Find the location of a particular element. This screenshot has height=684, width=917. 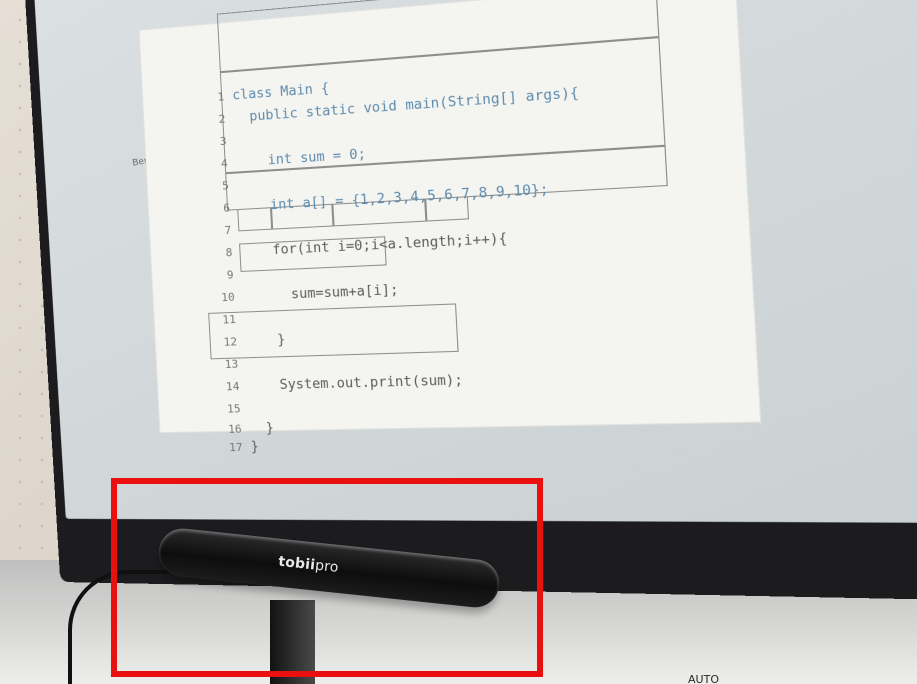

code-text: sum=sum+a[i]; is located at coordinates (320, 293).